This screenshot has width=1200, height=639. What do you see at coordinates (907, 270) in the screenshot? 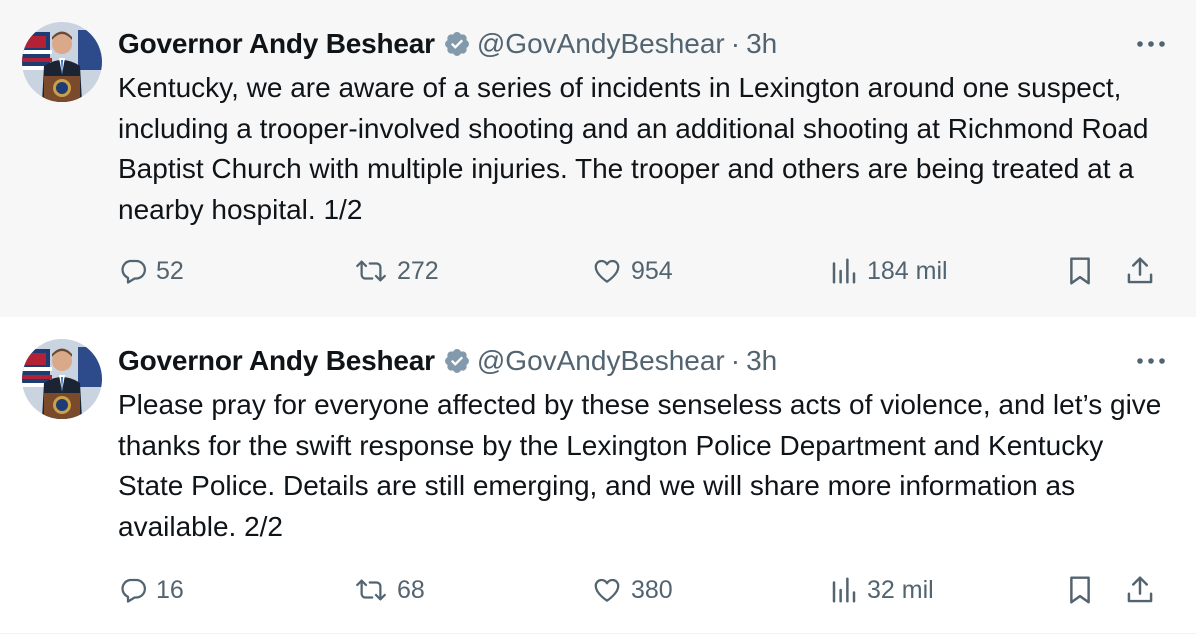
I see `view-count: 184 mil` at bounding box center [907, 270].